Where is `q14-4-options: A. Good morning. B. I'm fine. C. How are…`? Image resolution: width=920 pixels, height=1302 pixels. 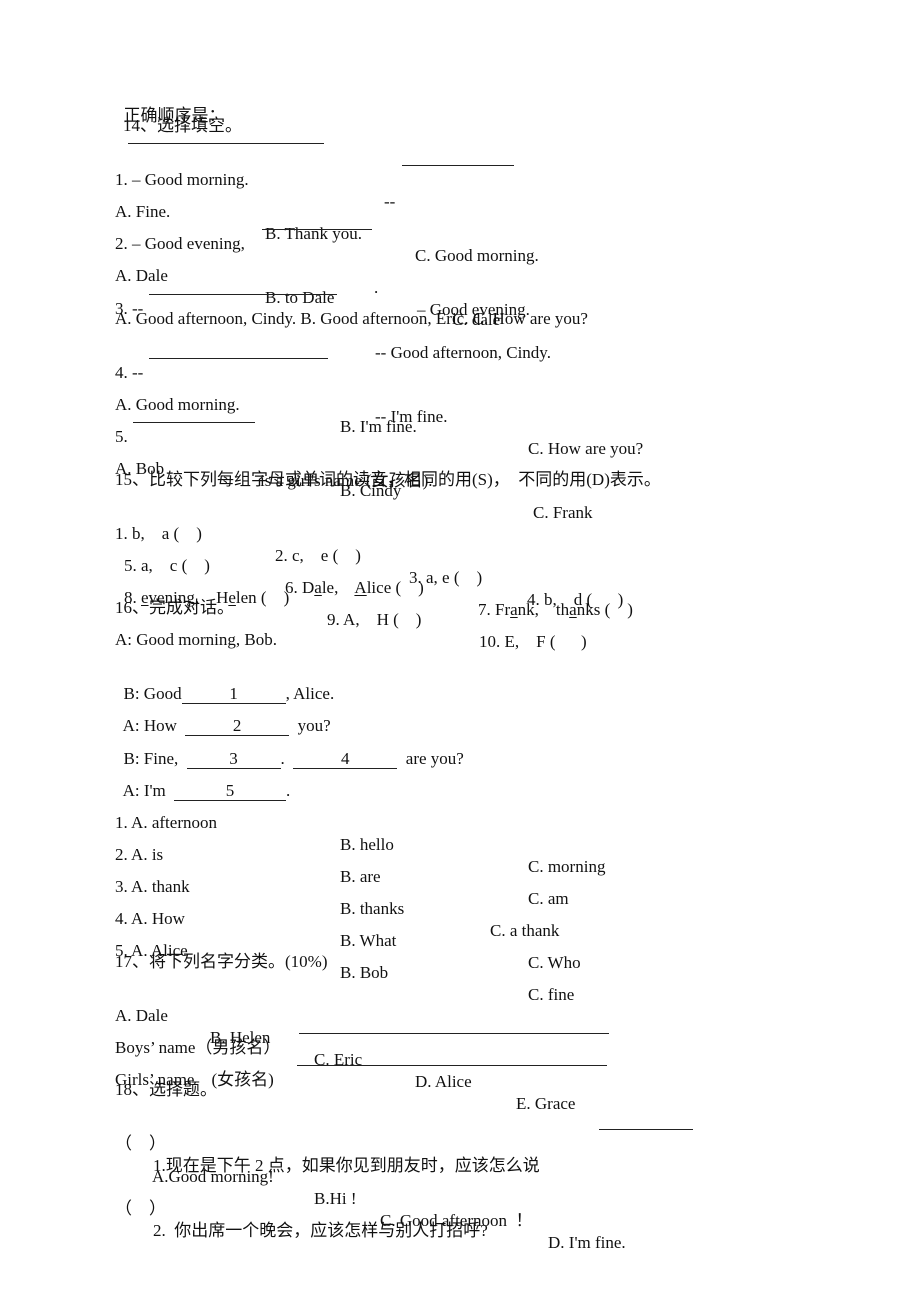 q14-4-options: A. Good morning. B. I'm fine. C. How are… is located at coordinates (465, 415).